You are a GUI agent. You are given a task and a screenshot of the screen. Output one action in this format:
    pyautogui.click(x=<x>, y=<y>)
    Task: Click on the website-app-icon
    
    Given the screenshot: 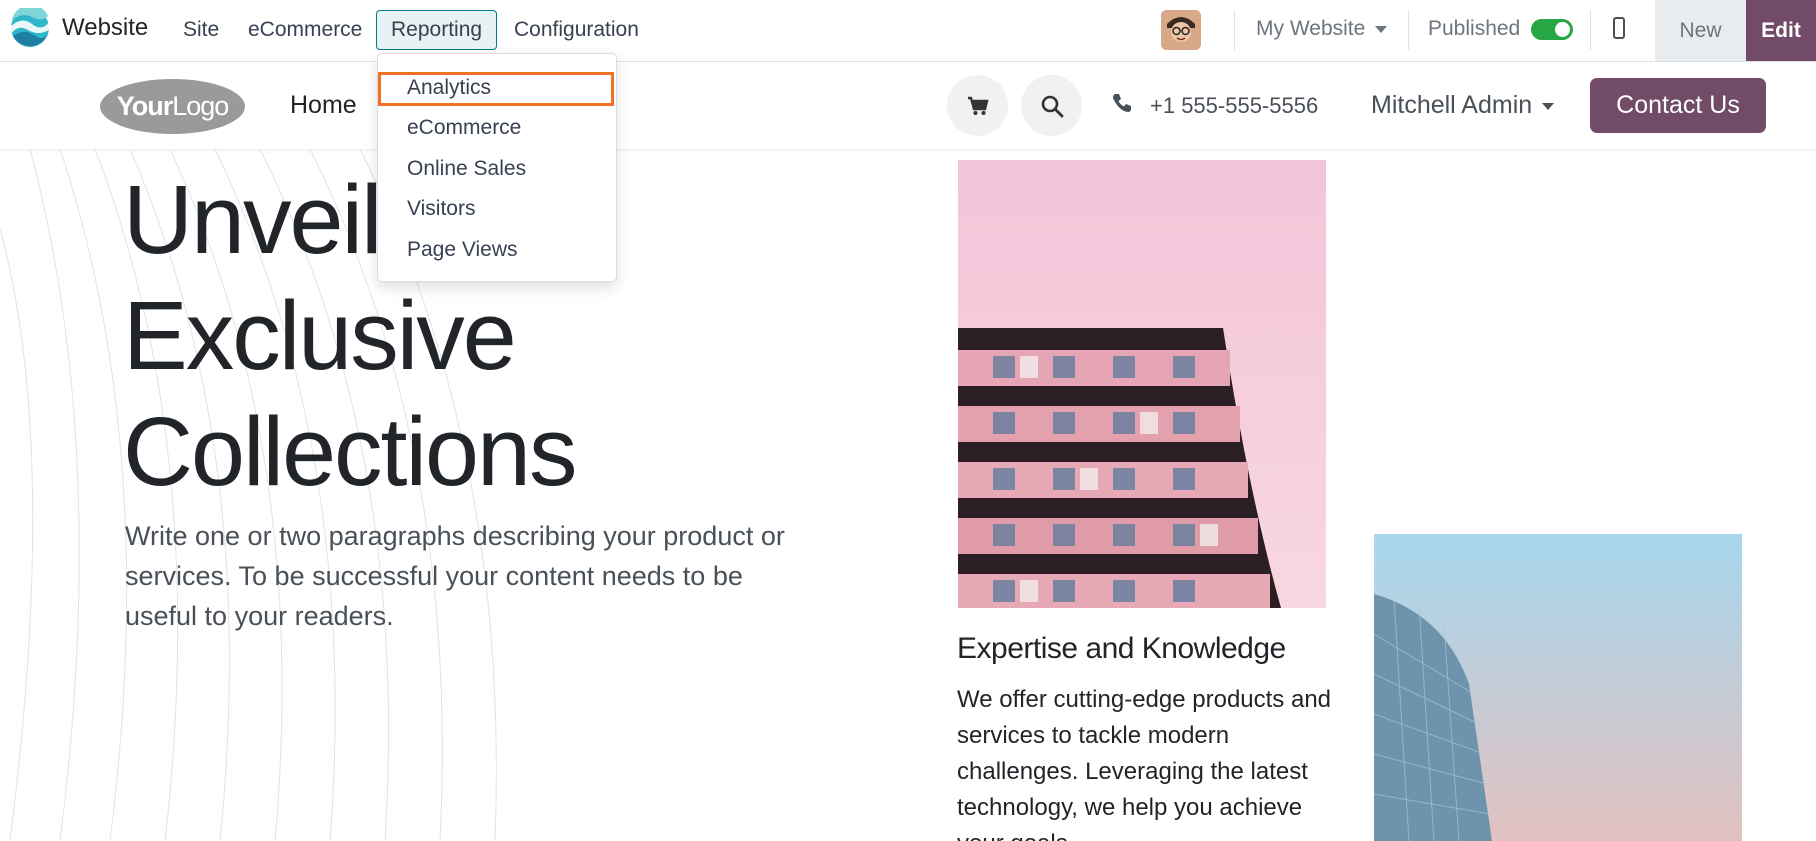 What is the action you would take?
    pyautogui.click(x=30, y=28)
    